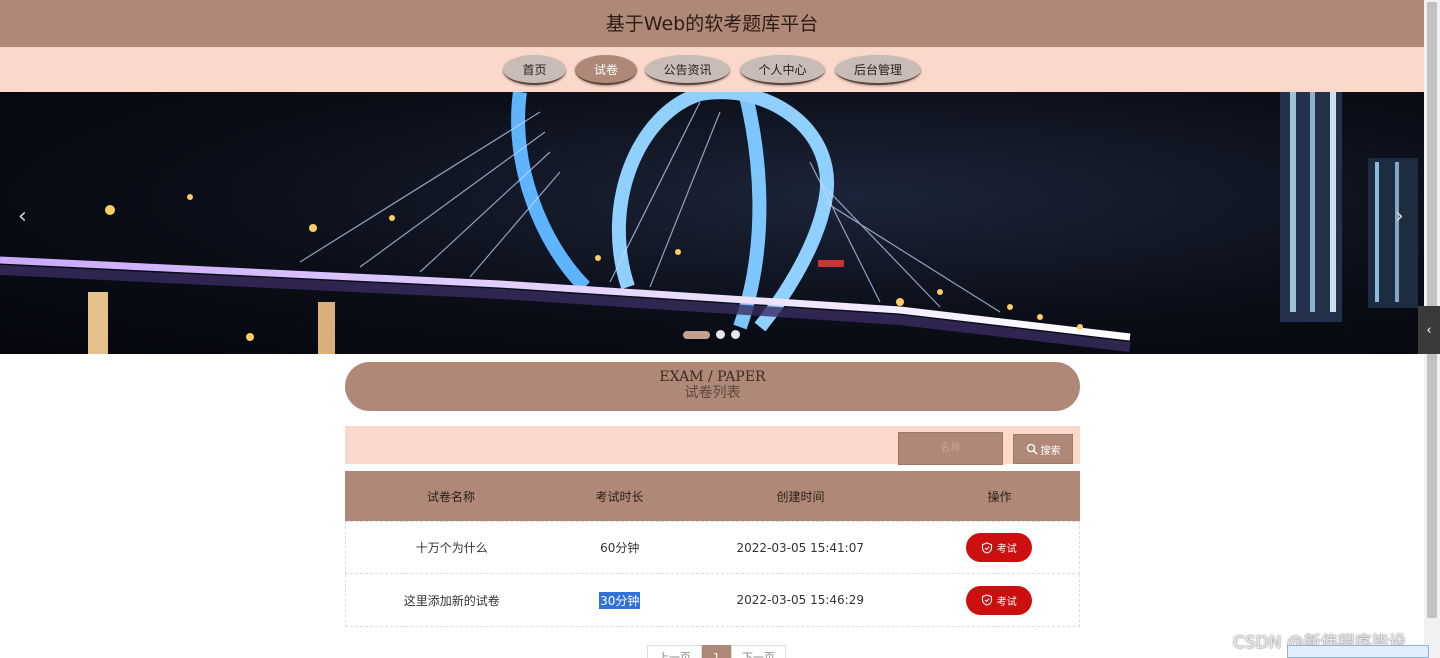  I want to click on current-page: 1, so click(716, 651).